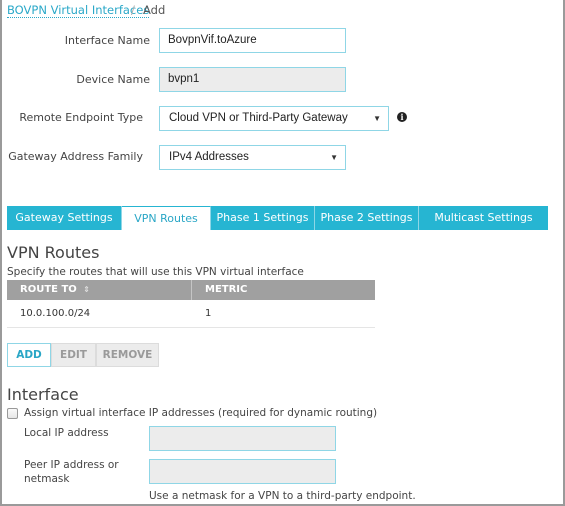 This screenshot has height=506, width=565. I want to click on gateway-address-family-select: IPv4 Addresses ▼, so click(252, 157).